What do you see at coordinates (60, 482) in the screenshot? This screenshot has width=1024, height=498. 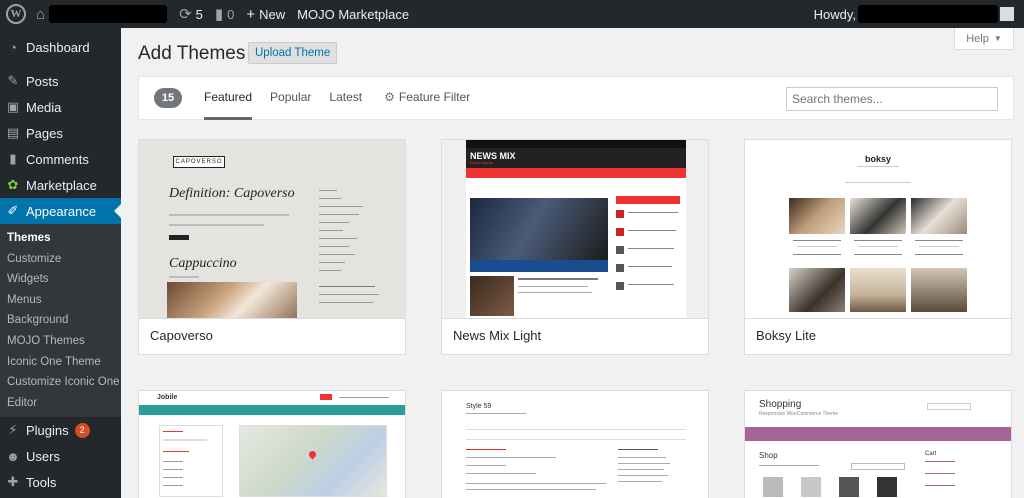 I see `sidebar-item-tools: ✚ Tools` at bounding box center [60, 482].